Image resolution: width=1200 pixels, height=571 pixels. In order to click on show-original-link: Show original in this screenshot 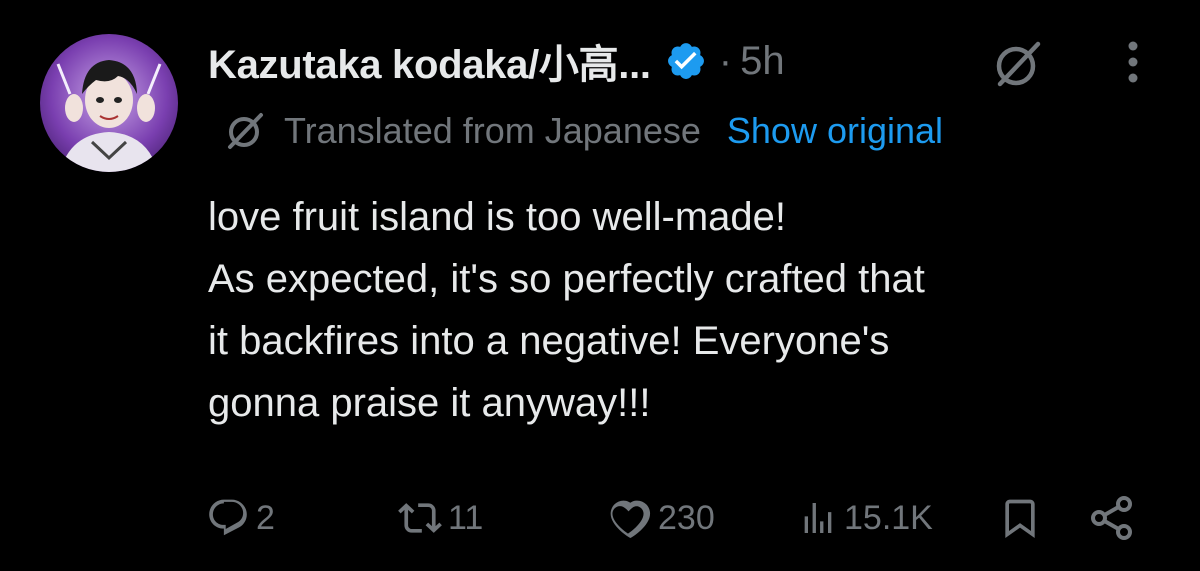, I will do `click(835, 131)`.